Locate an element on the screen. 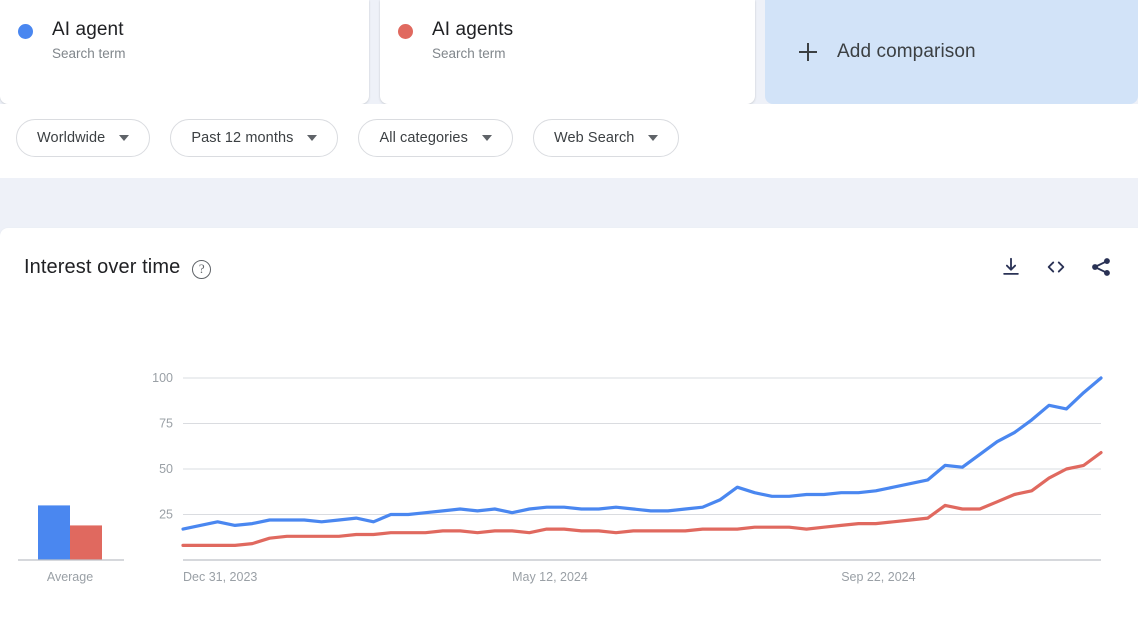 The width and height of the screenshot is (1138, 637). svg-text: Sep 22, 2024 is located at coordinates (878, 577).